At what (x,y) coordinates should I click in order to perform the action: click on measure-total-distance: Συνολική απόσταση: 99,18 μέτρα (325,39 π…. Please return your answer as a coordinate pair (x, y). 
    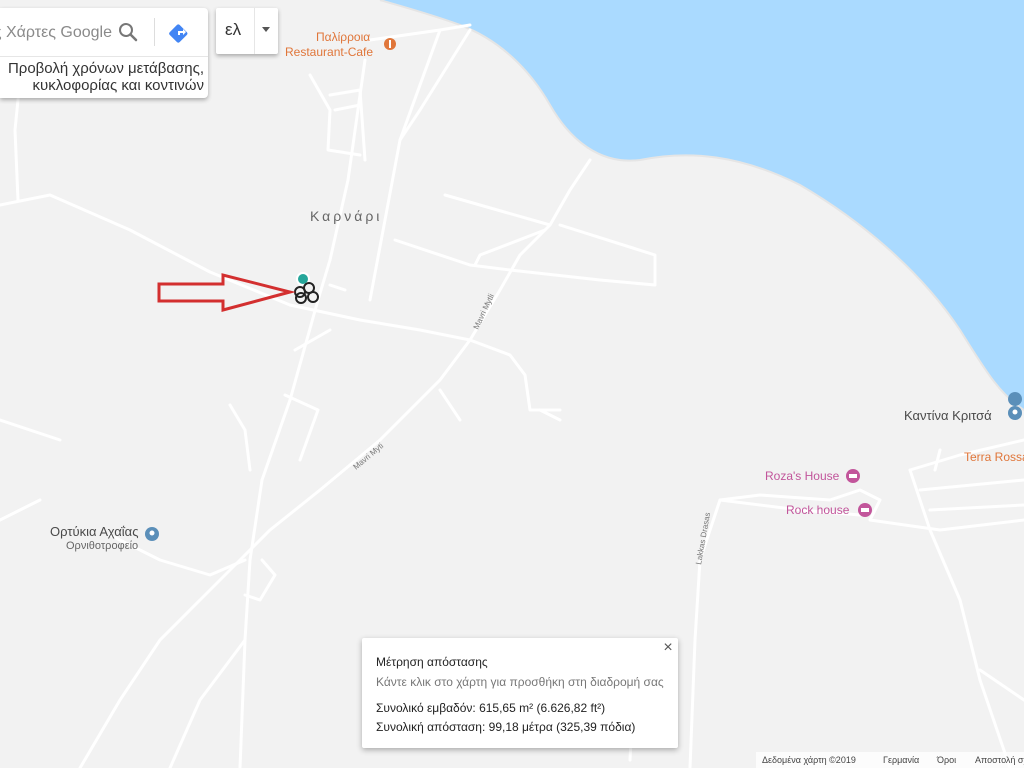
    Looking at the image, I should click on (506, 727).